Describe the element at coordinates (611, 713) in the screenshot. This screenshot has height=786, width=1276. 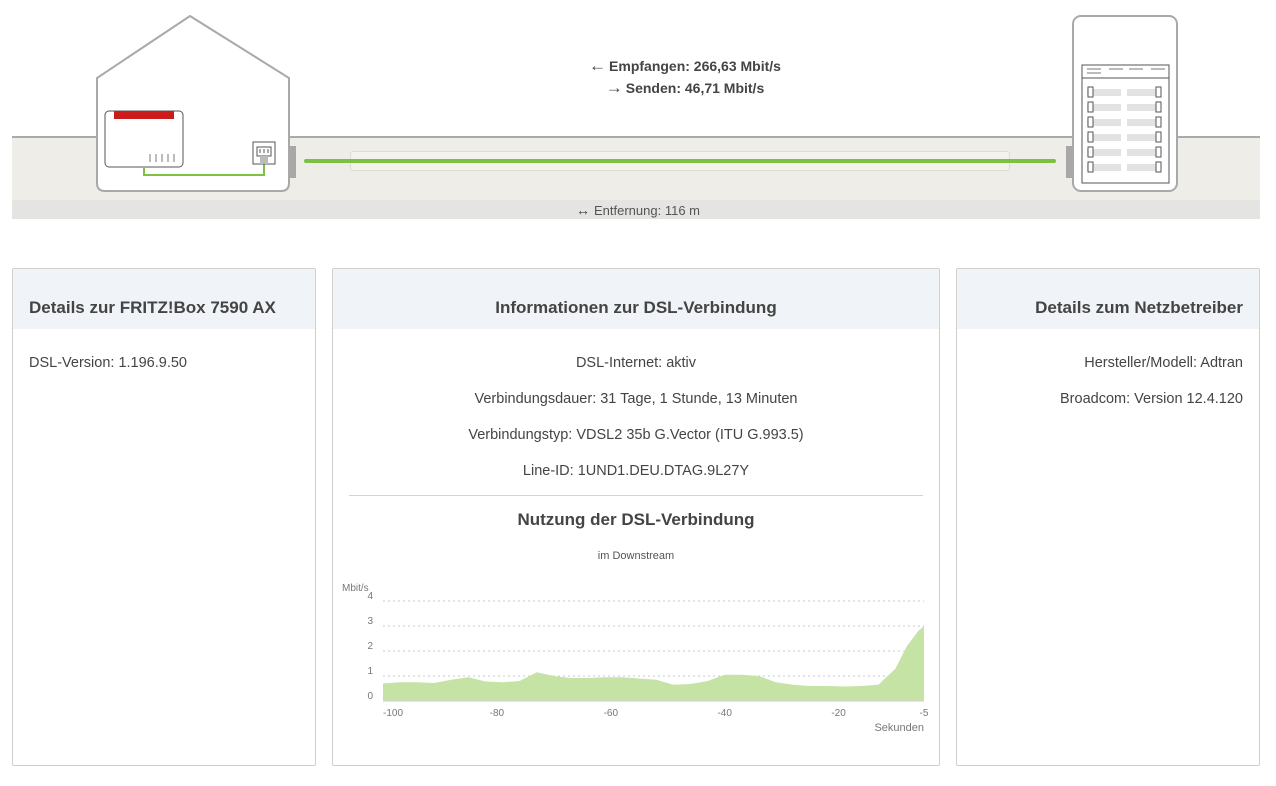
I see `x-tick-label: -60` at that location.